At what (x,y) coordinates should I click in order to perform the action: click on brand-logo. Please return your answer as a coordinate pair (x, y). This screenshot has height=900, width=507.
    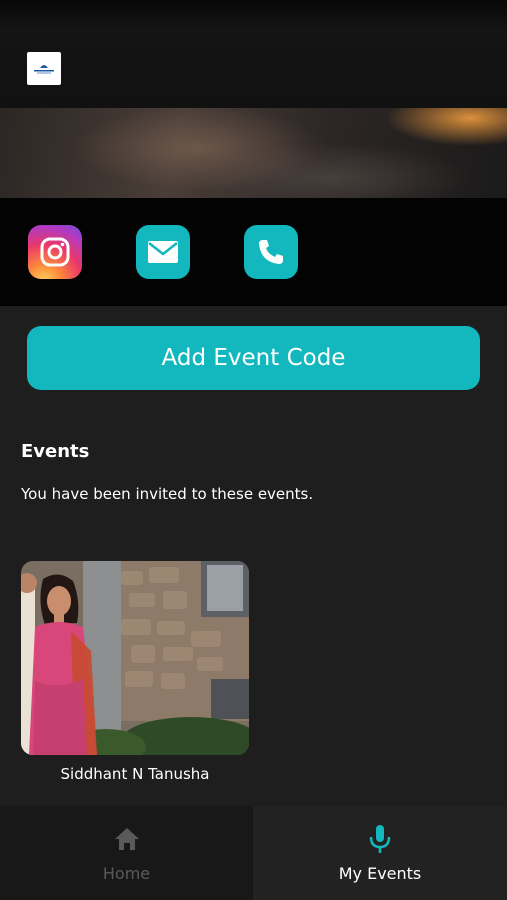
    Looking at the image, I should click on (44, 68).